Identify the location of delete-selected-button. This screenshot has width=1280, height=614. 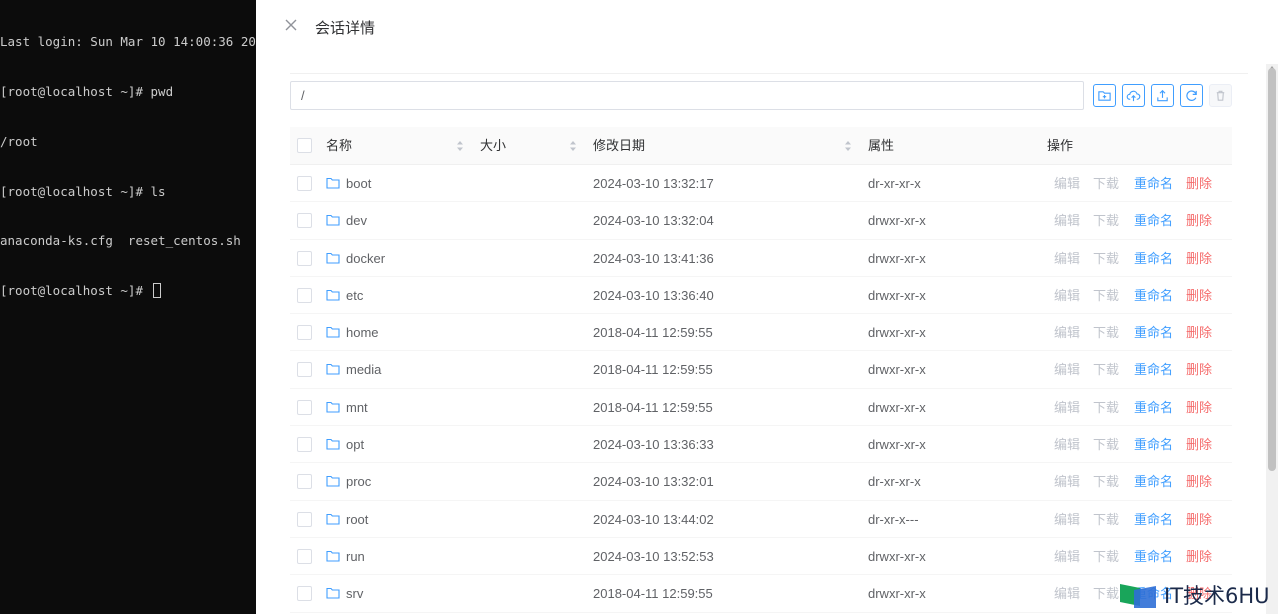
(1220, 95).